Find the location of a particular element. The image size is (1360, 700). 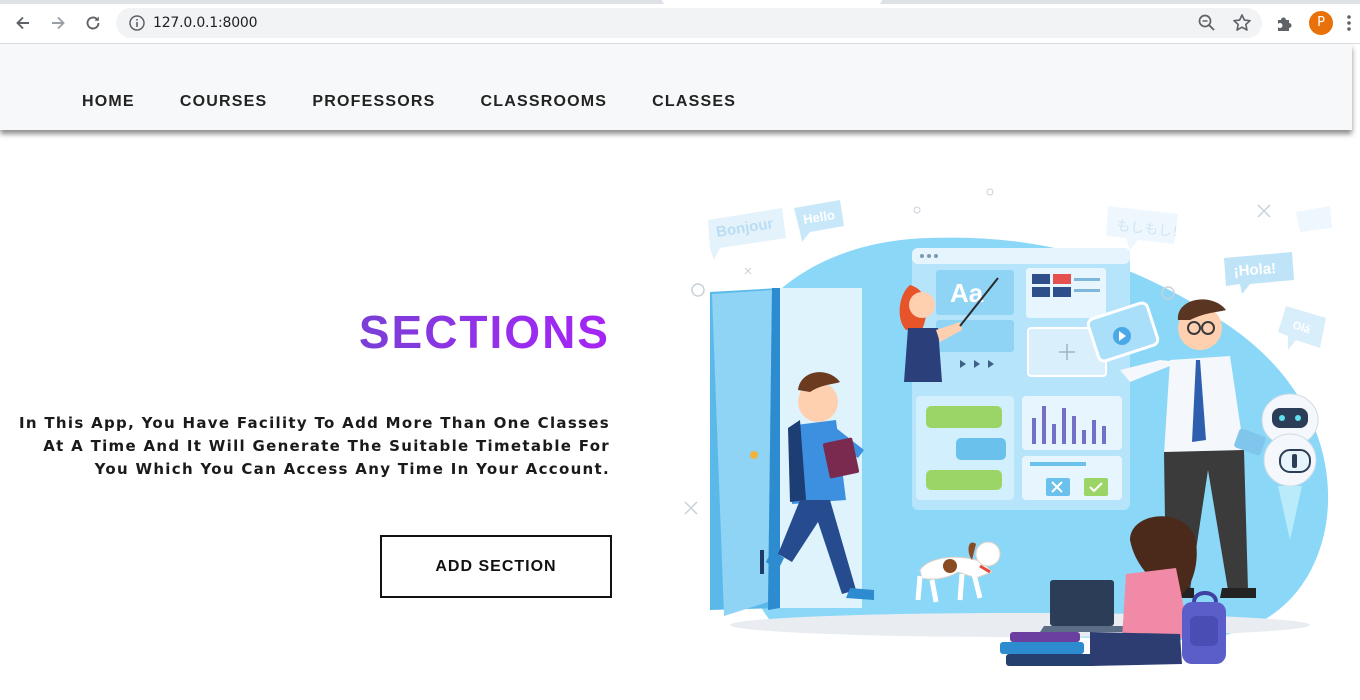

bubble-hello: Hello is located at coordinates (819, 221).